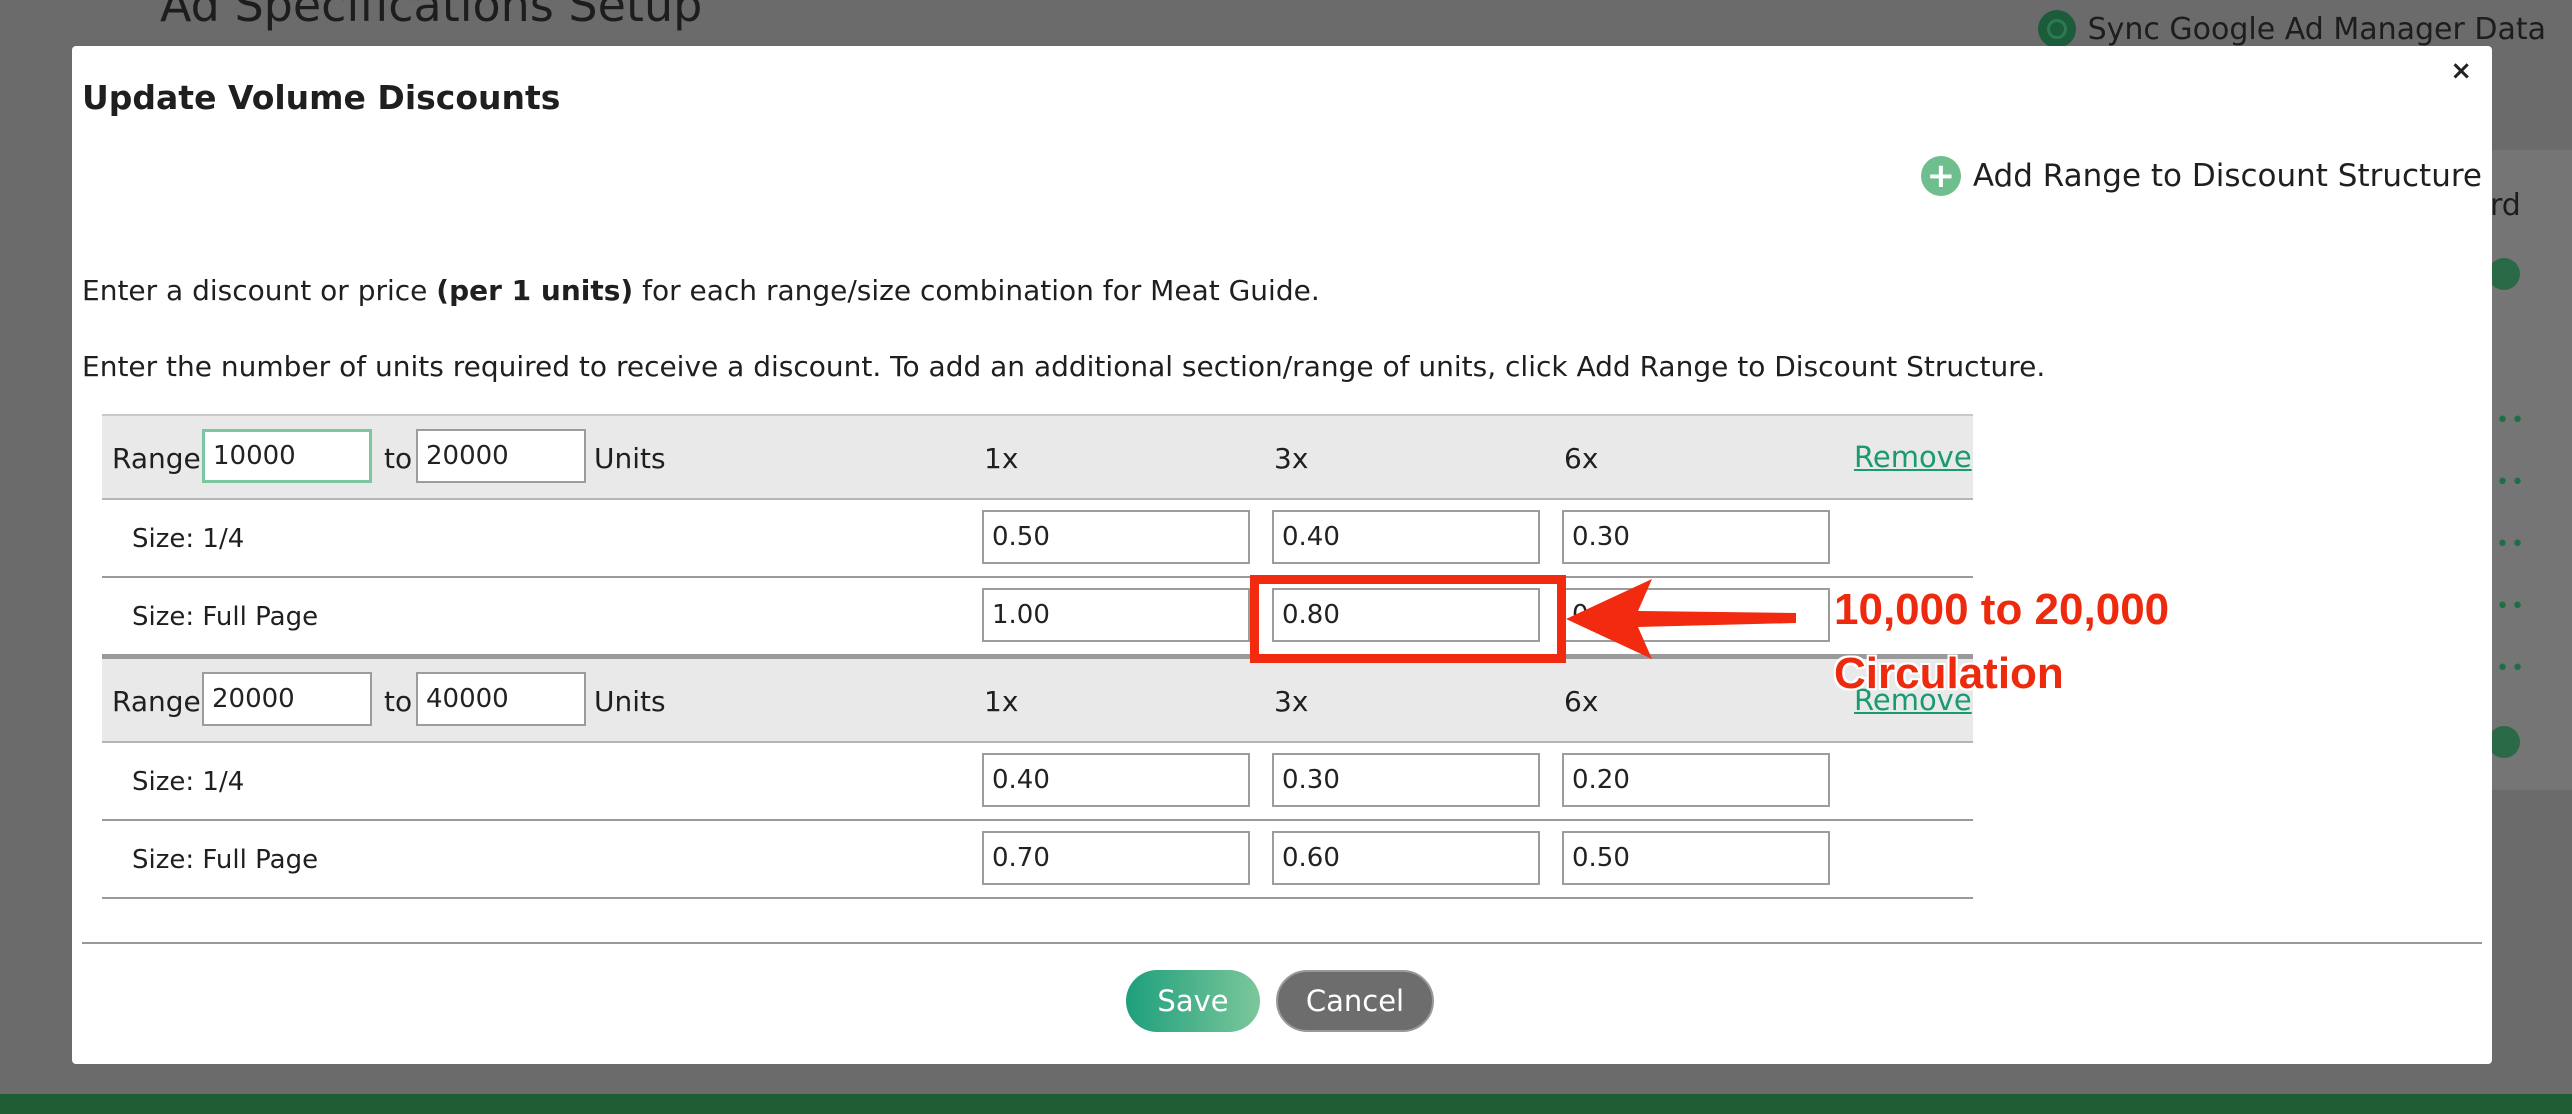 This screenshot has width=2572, height=1114. Describe the element at coordinates (1913, 457) in the screenshot. I see `remove-range-link: Remove` at that location.